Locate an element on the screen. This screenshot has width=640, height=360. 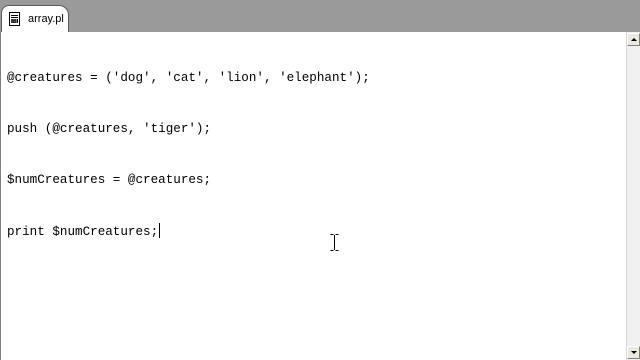
tab-filename-label: array.pl is located at coordinates (46, 19).